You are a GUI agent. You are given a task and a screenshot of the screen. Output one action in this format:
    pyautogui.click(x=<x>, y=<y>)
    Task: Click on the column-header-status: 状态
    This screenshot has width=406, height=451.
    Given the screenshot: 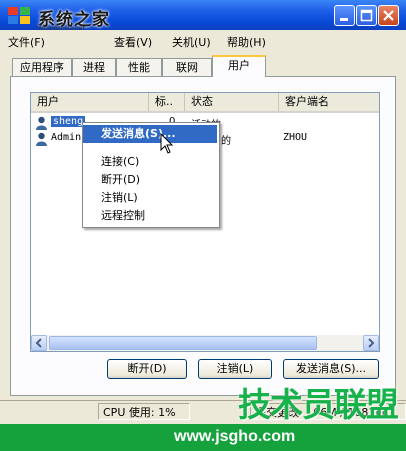 What is the action you would take?
    pyautogui.click(x=232, y=102)
    